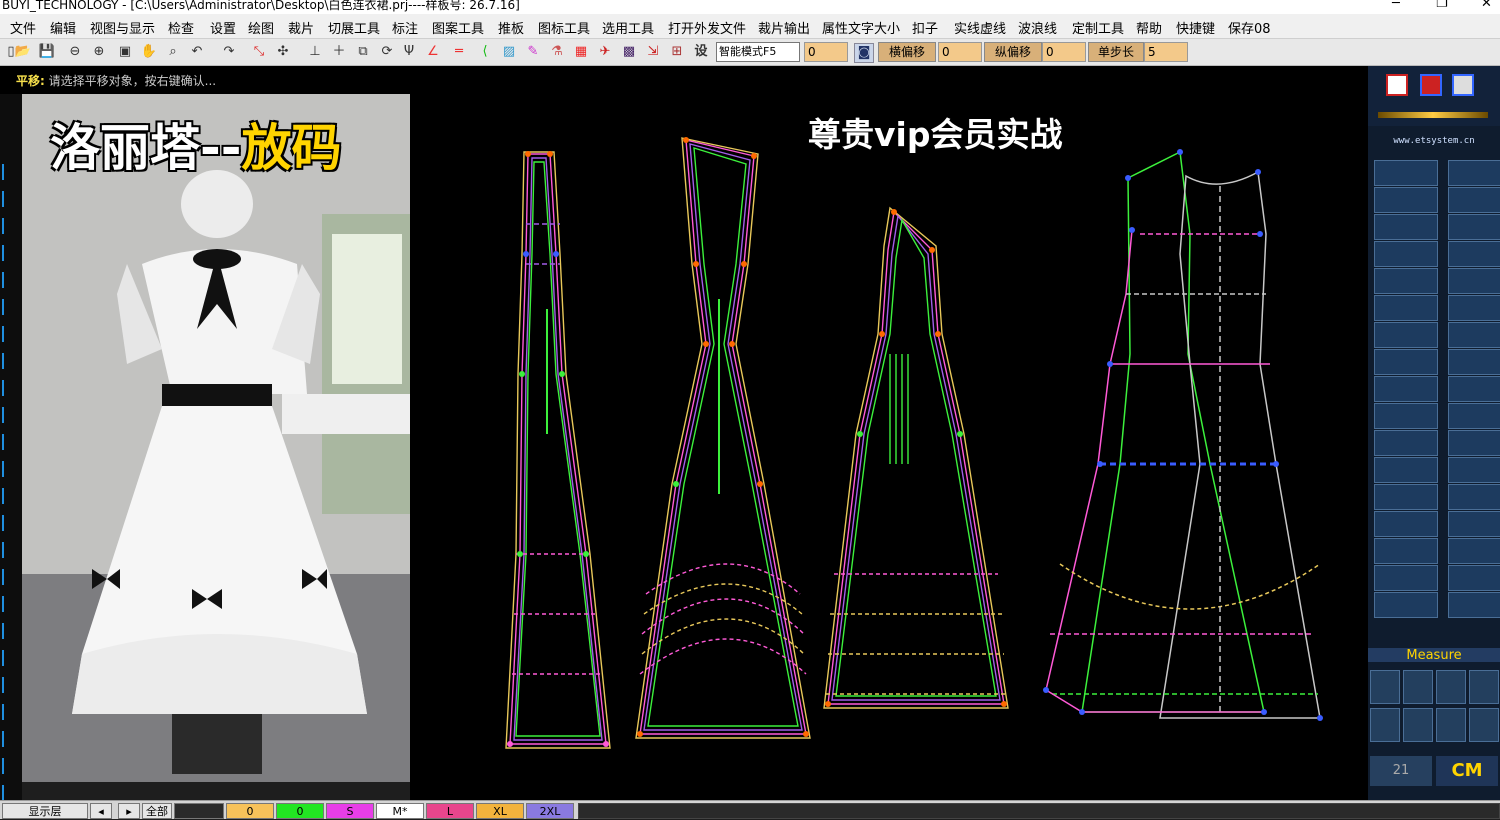 The width and height of the screenshot is (1500, 820). Describe the element at coordinates (433, 52) in the screenshot. I see `angle-line-icon: ∠` at that location.